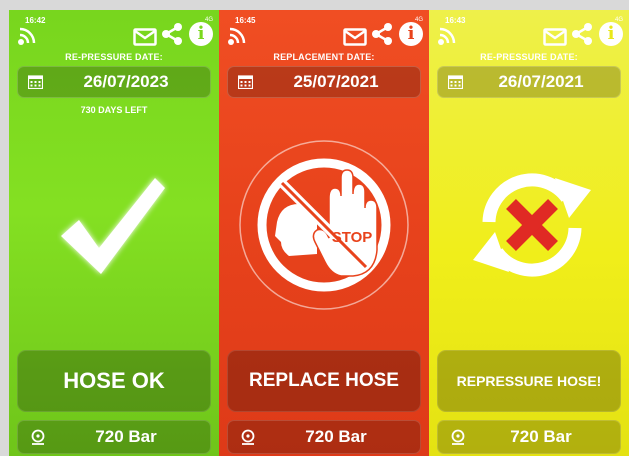  Describe the element at coordinates (113, 226) in the screenshot. I see `checkmark-icon` at that location.